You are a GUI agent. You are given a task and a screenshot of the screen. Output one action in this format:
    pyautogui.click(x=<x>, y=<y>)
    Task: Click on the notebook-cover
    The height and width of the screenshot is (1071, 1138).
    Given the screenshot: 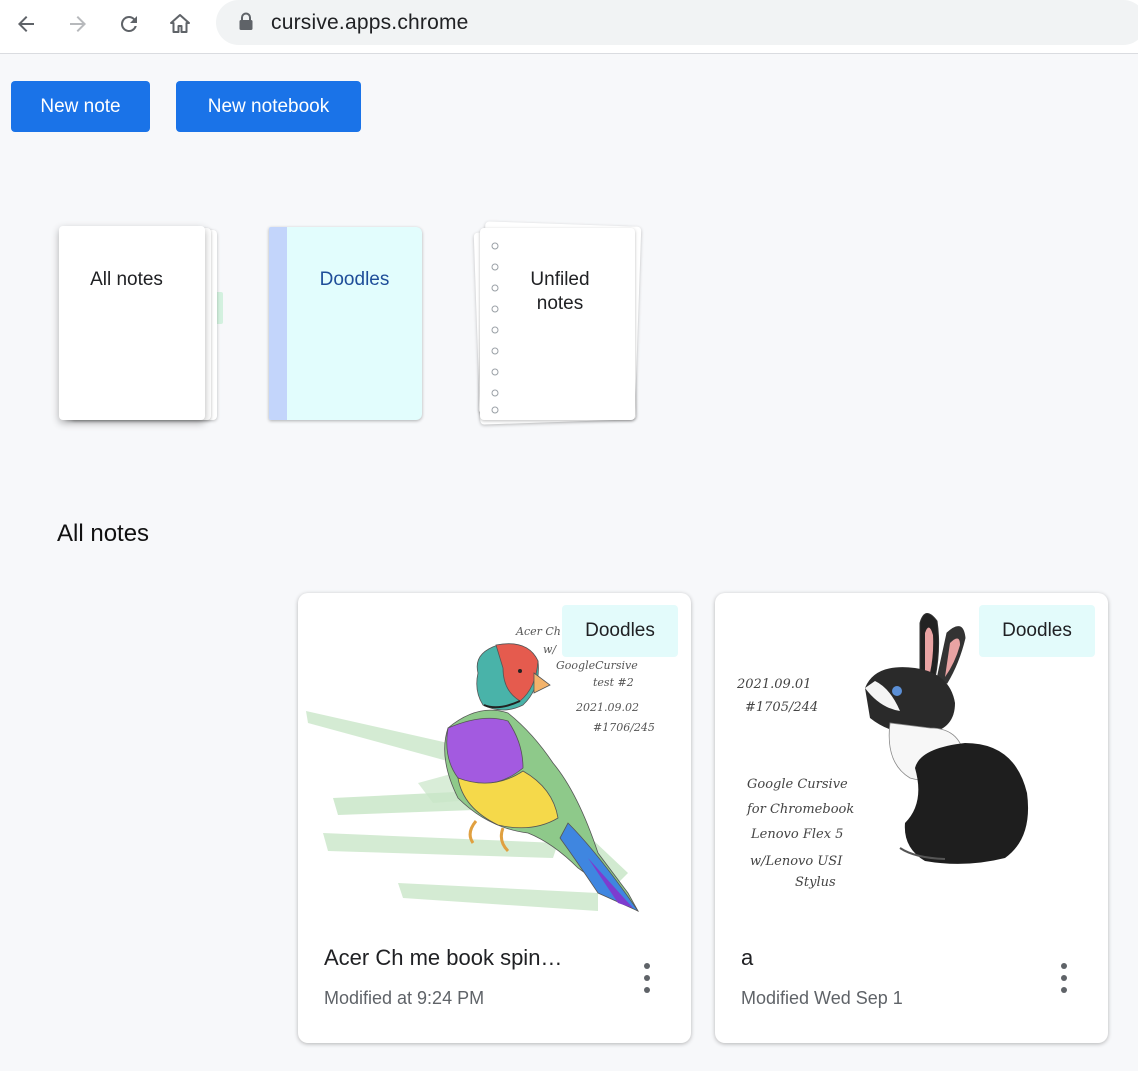 What is the action you would take?
    pyautogui.click(x=345, y=323)
    